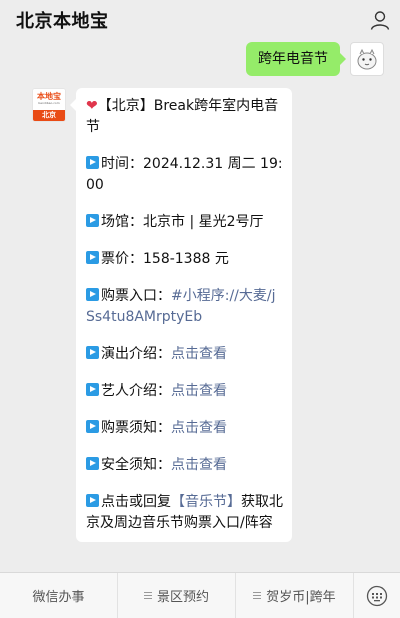  Describe the element at coordinates (377, 595) in the screenshot. I see `keyboard-icon` at that location.